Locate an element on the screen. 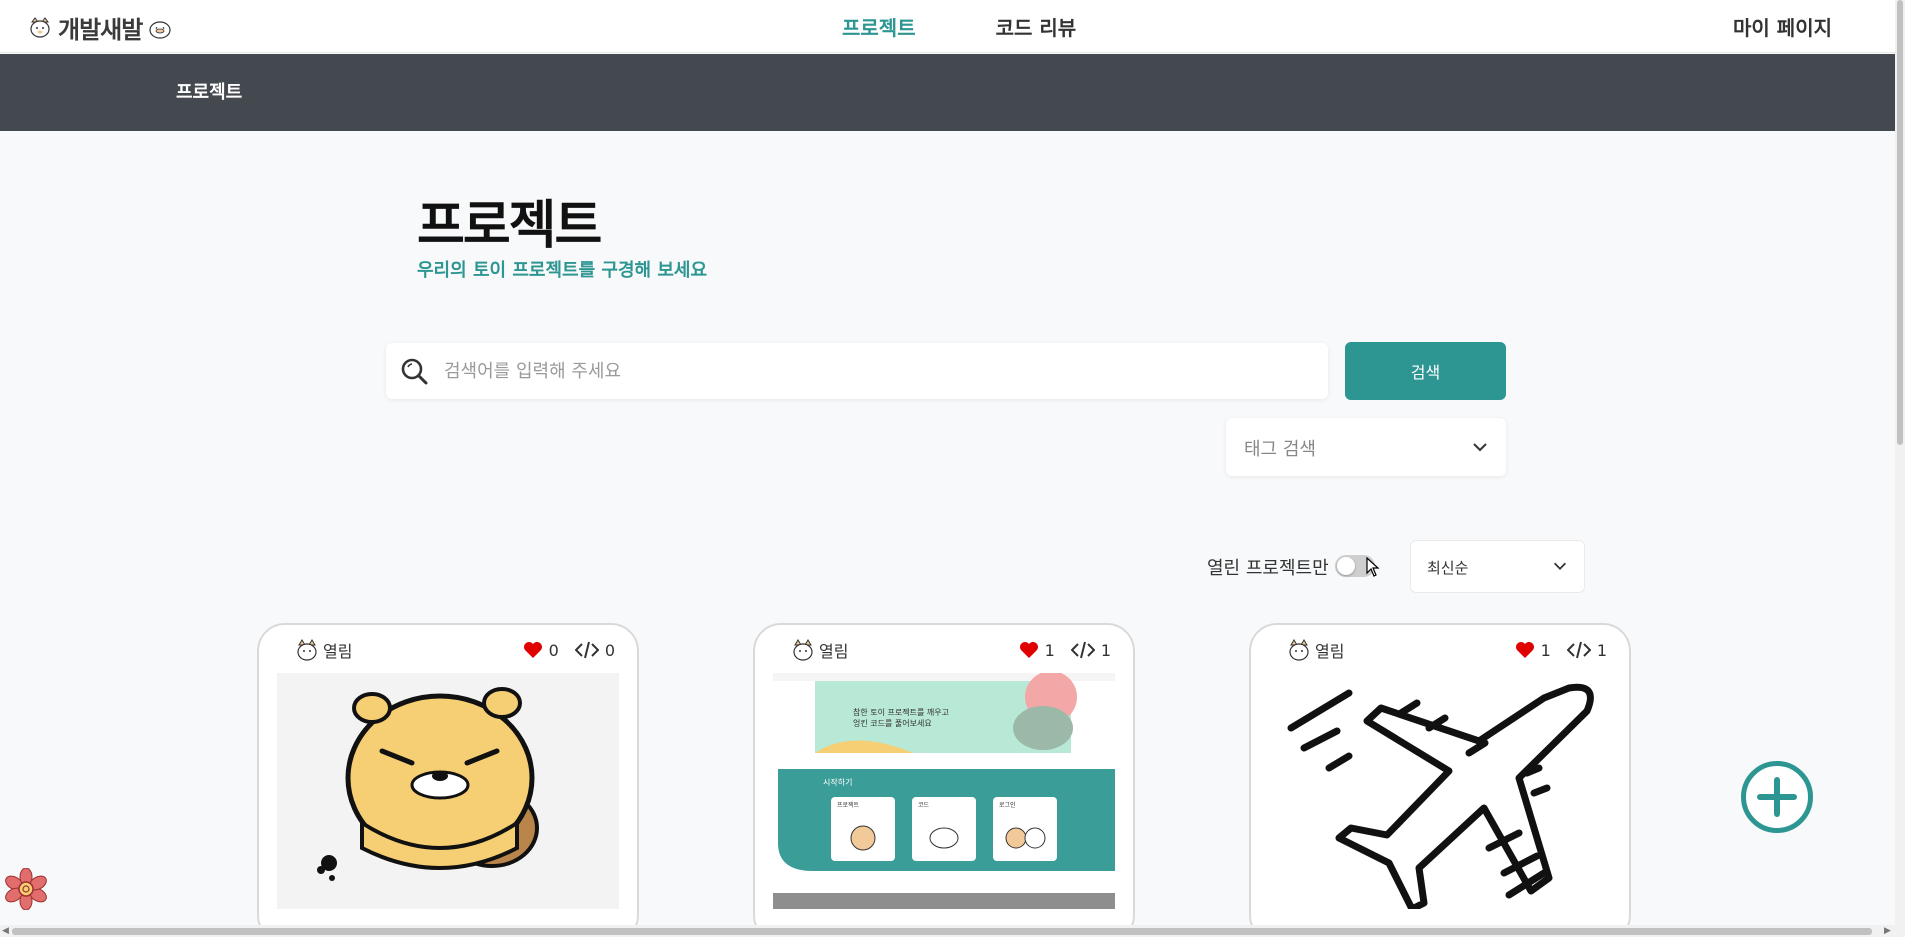  tag-search-label: 태그 검색 is located at coordinates (1280, 449).